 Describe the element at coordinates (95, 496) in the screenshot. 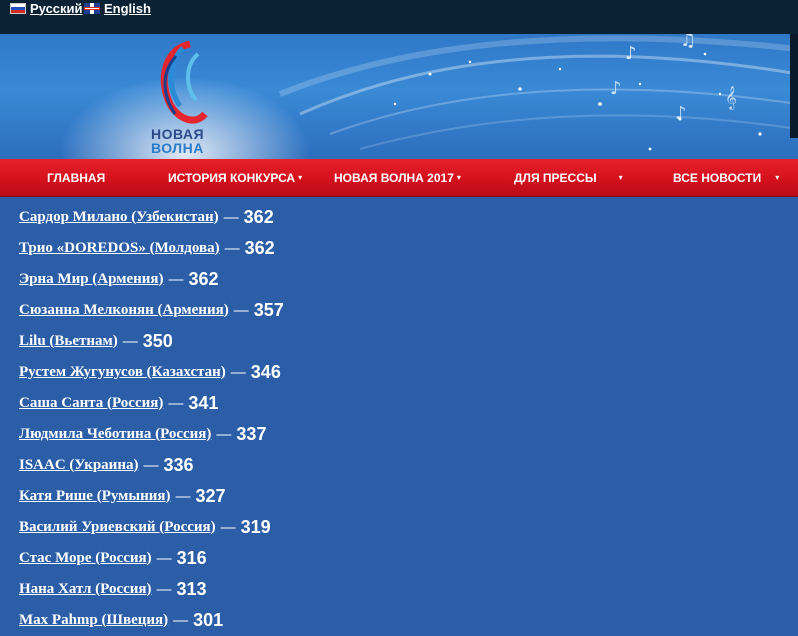

I see `participant-link: Катя Рише (Румыния)` at that location.